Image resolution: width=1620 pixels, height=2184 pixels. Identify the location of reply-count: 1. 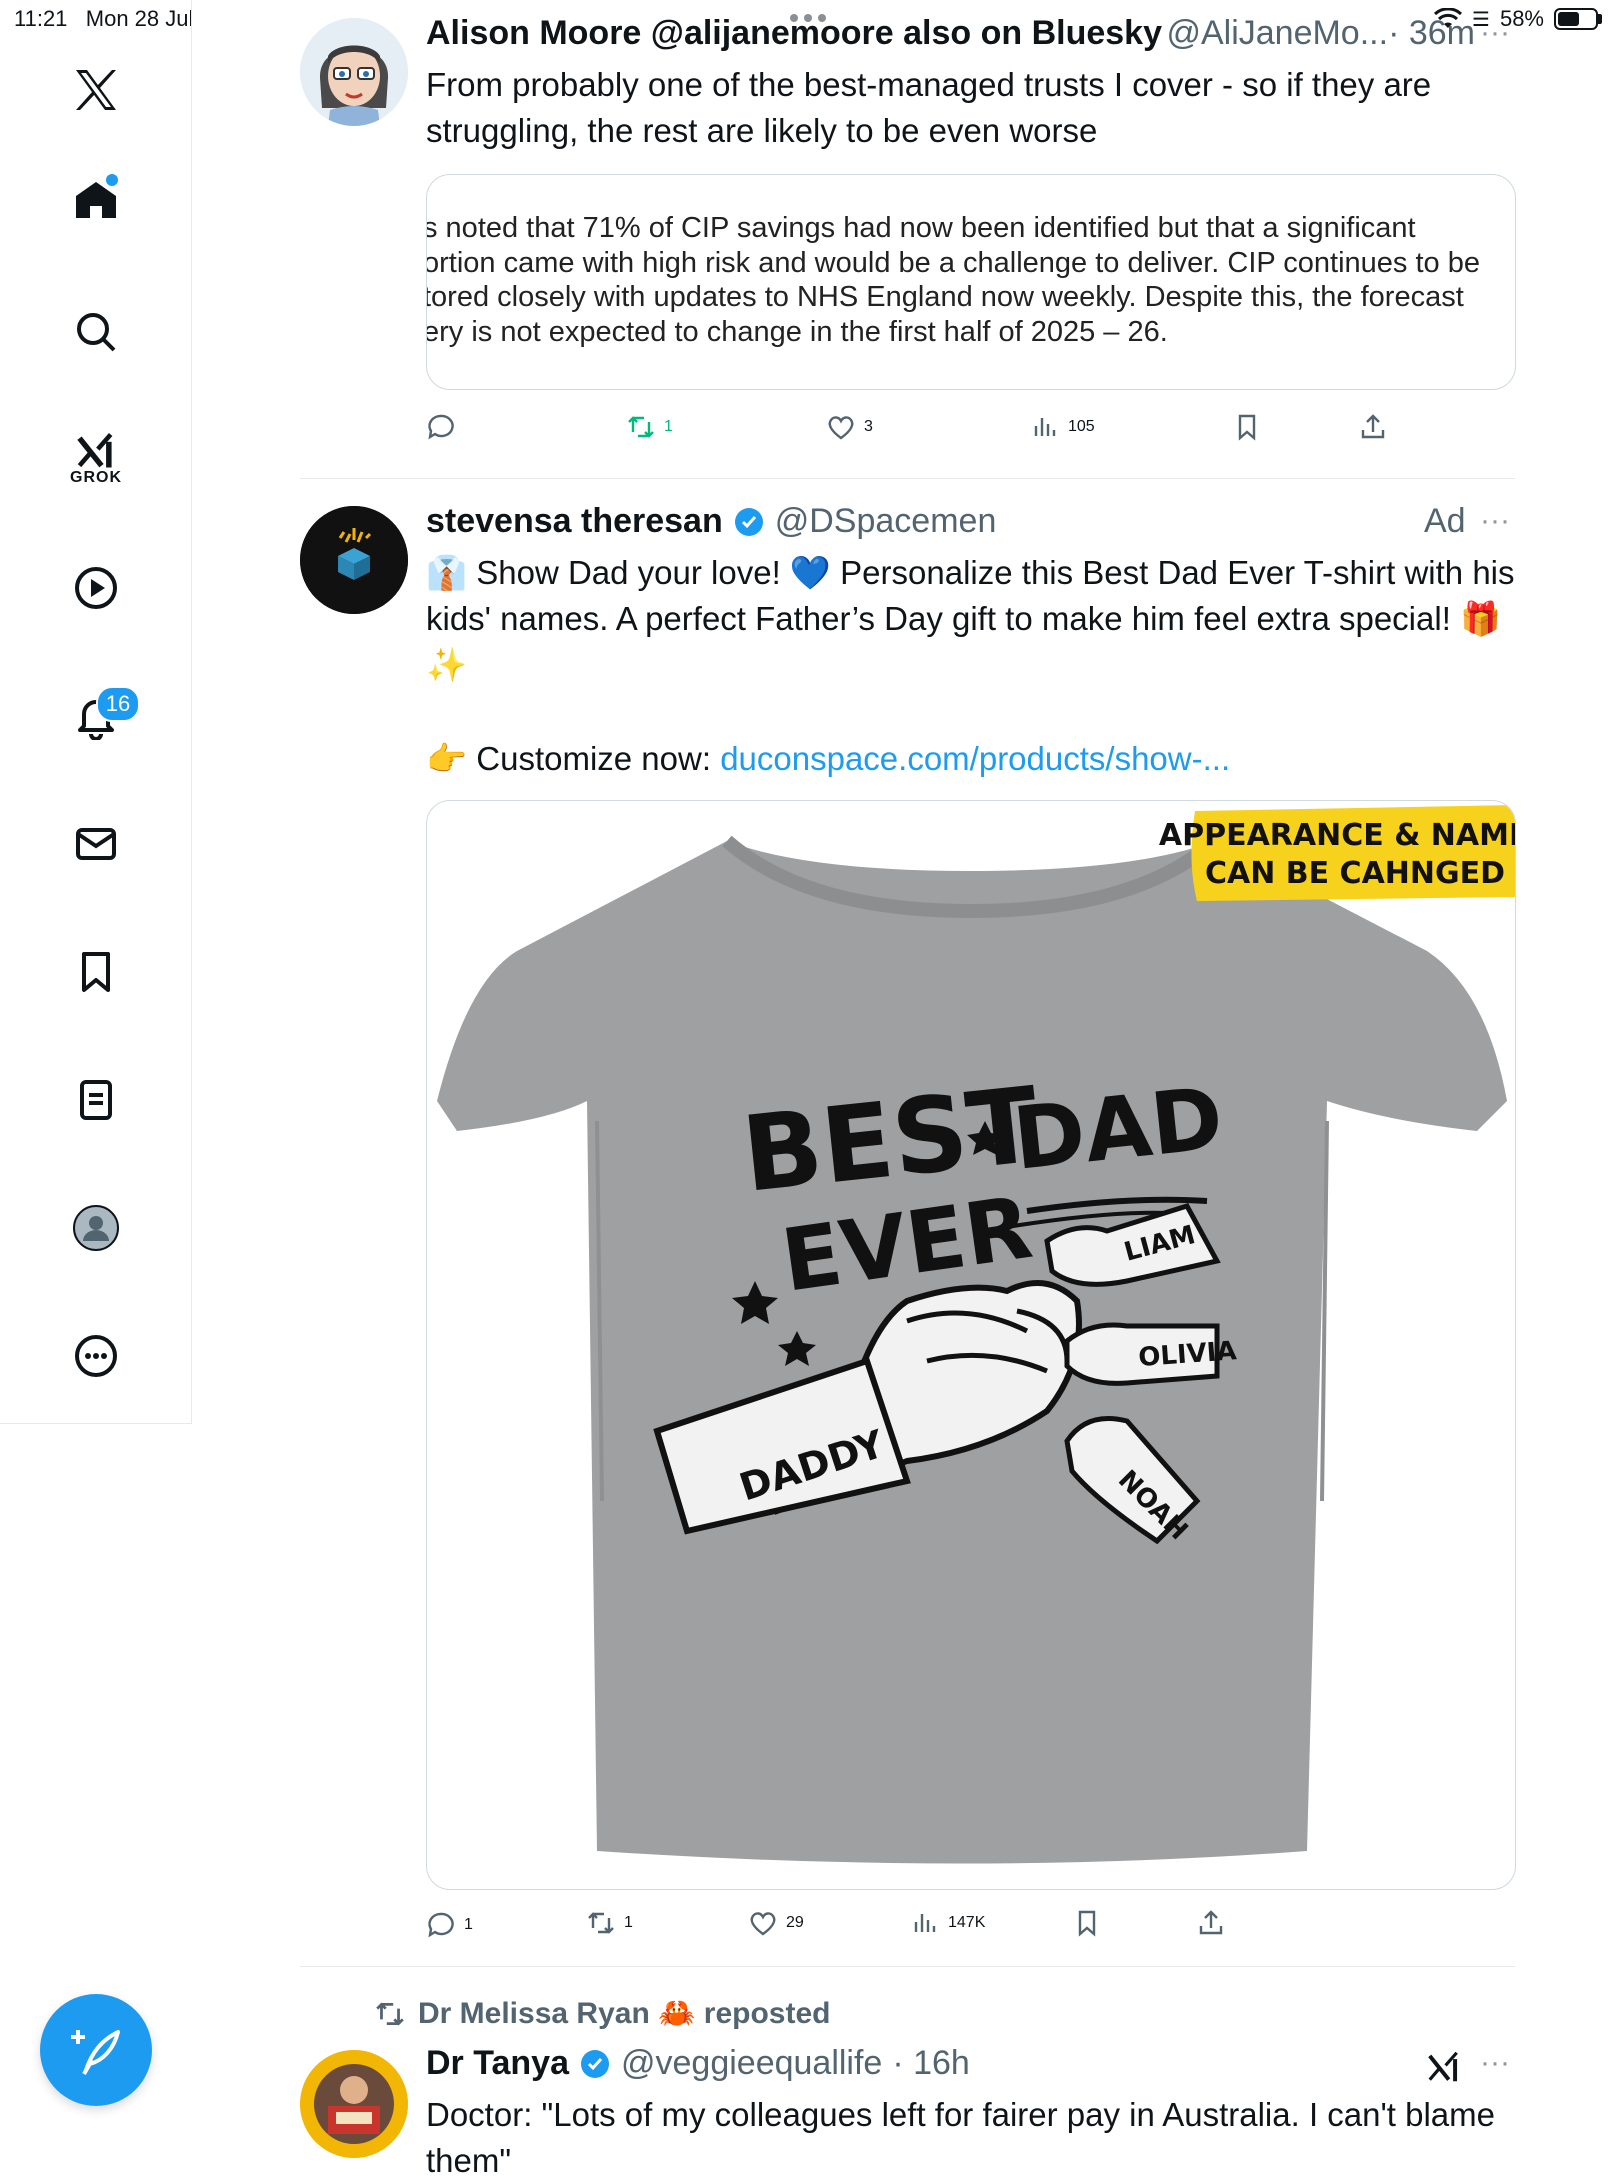
(468, 1924).